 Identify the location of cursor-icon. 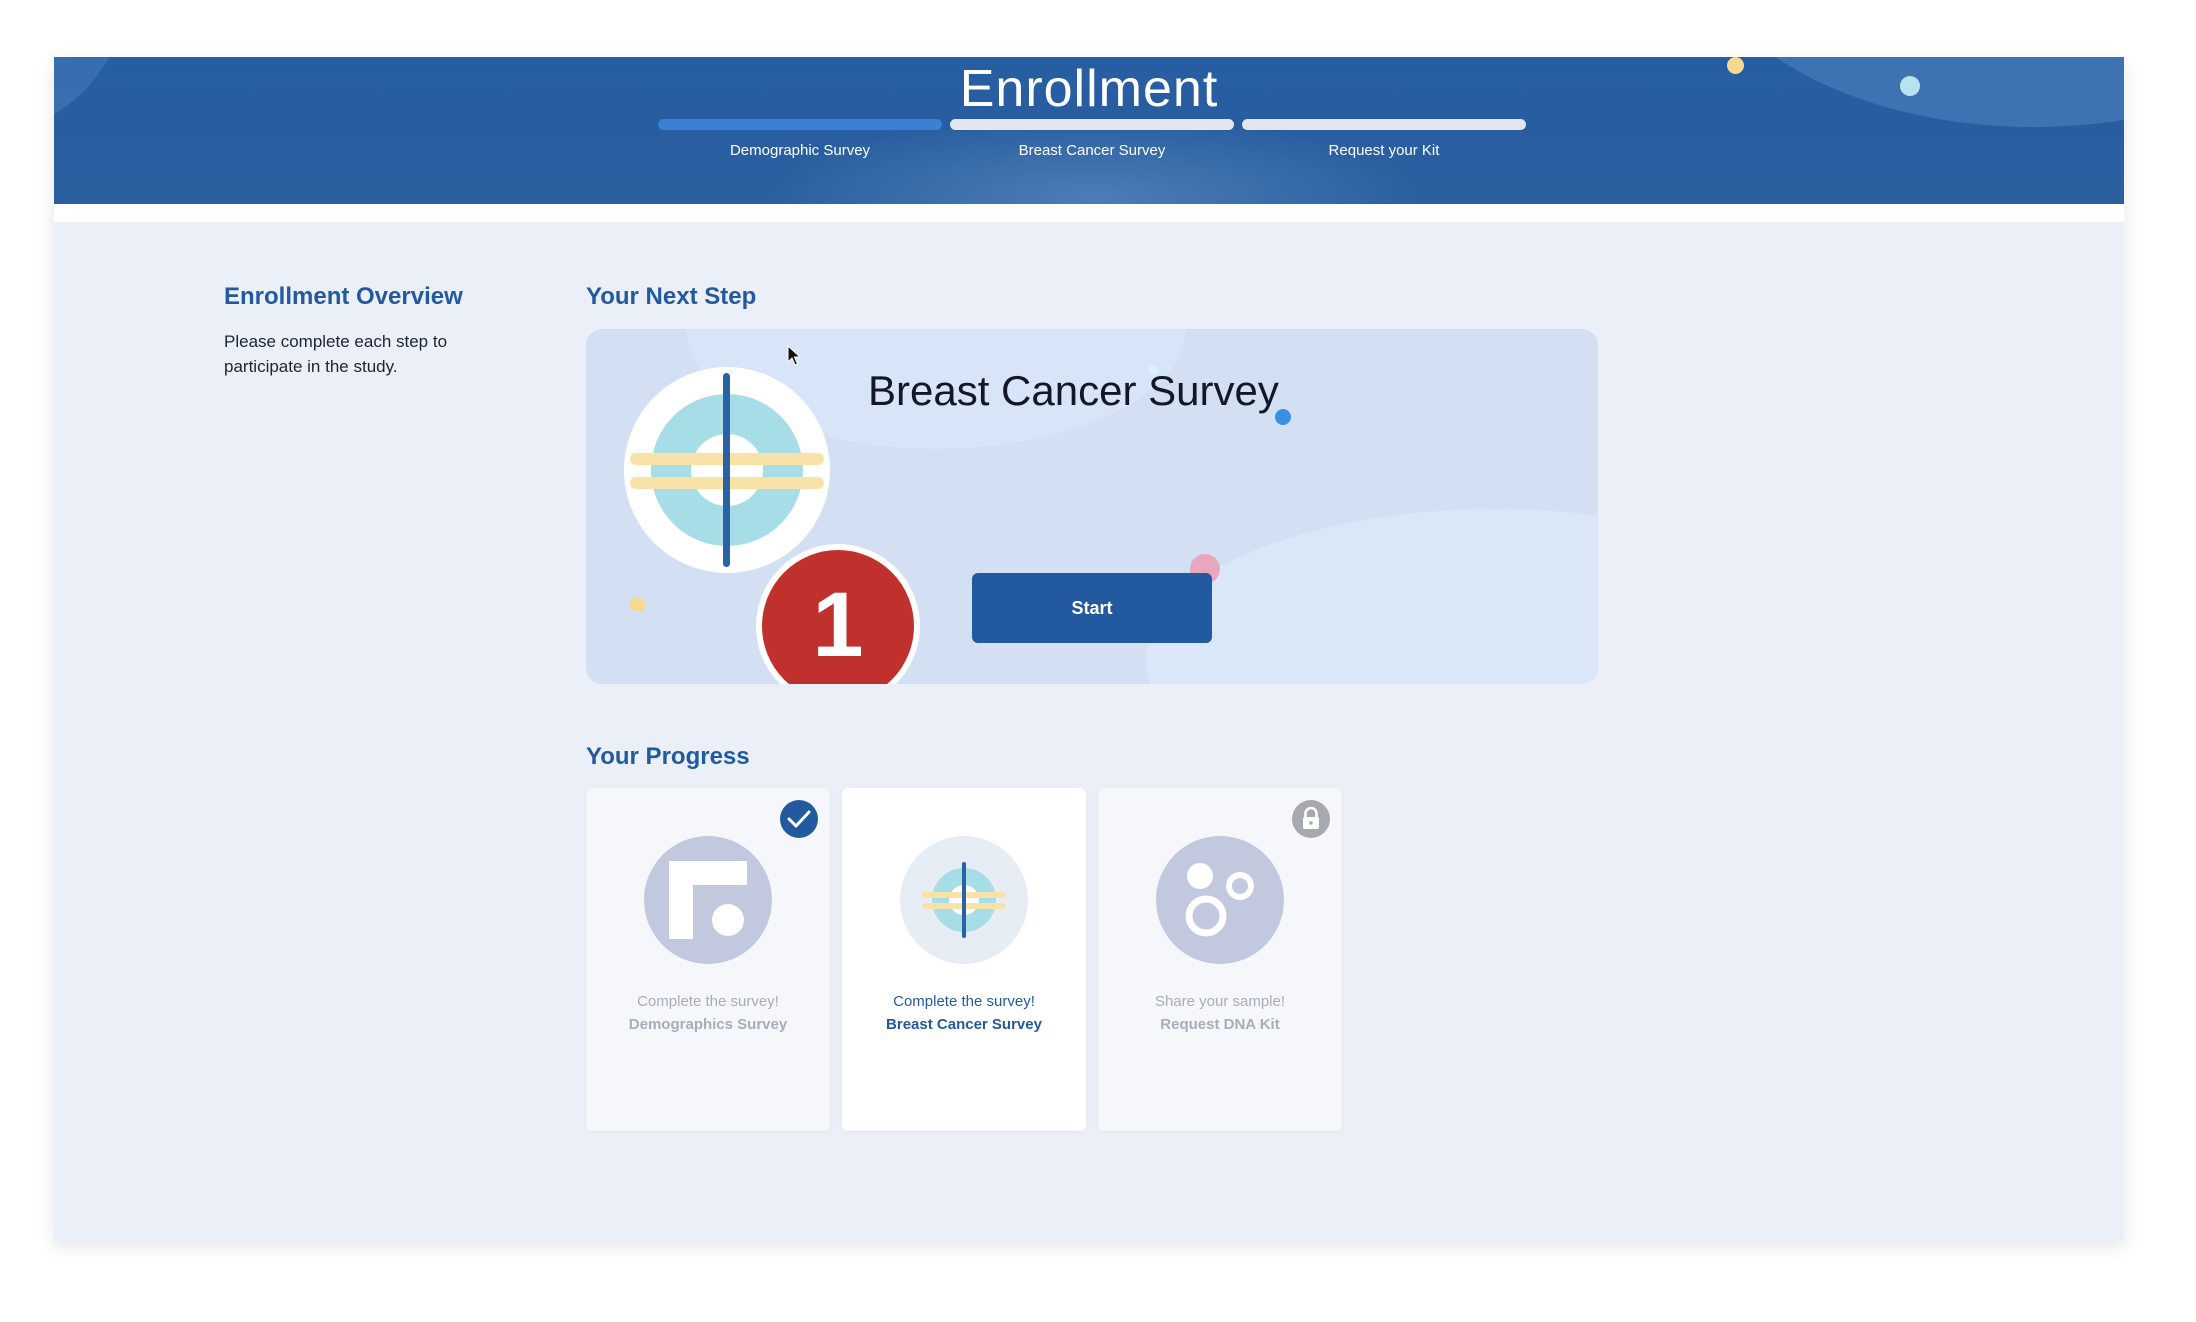
(795, 358).